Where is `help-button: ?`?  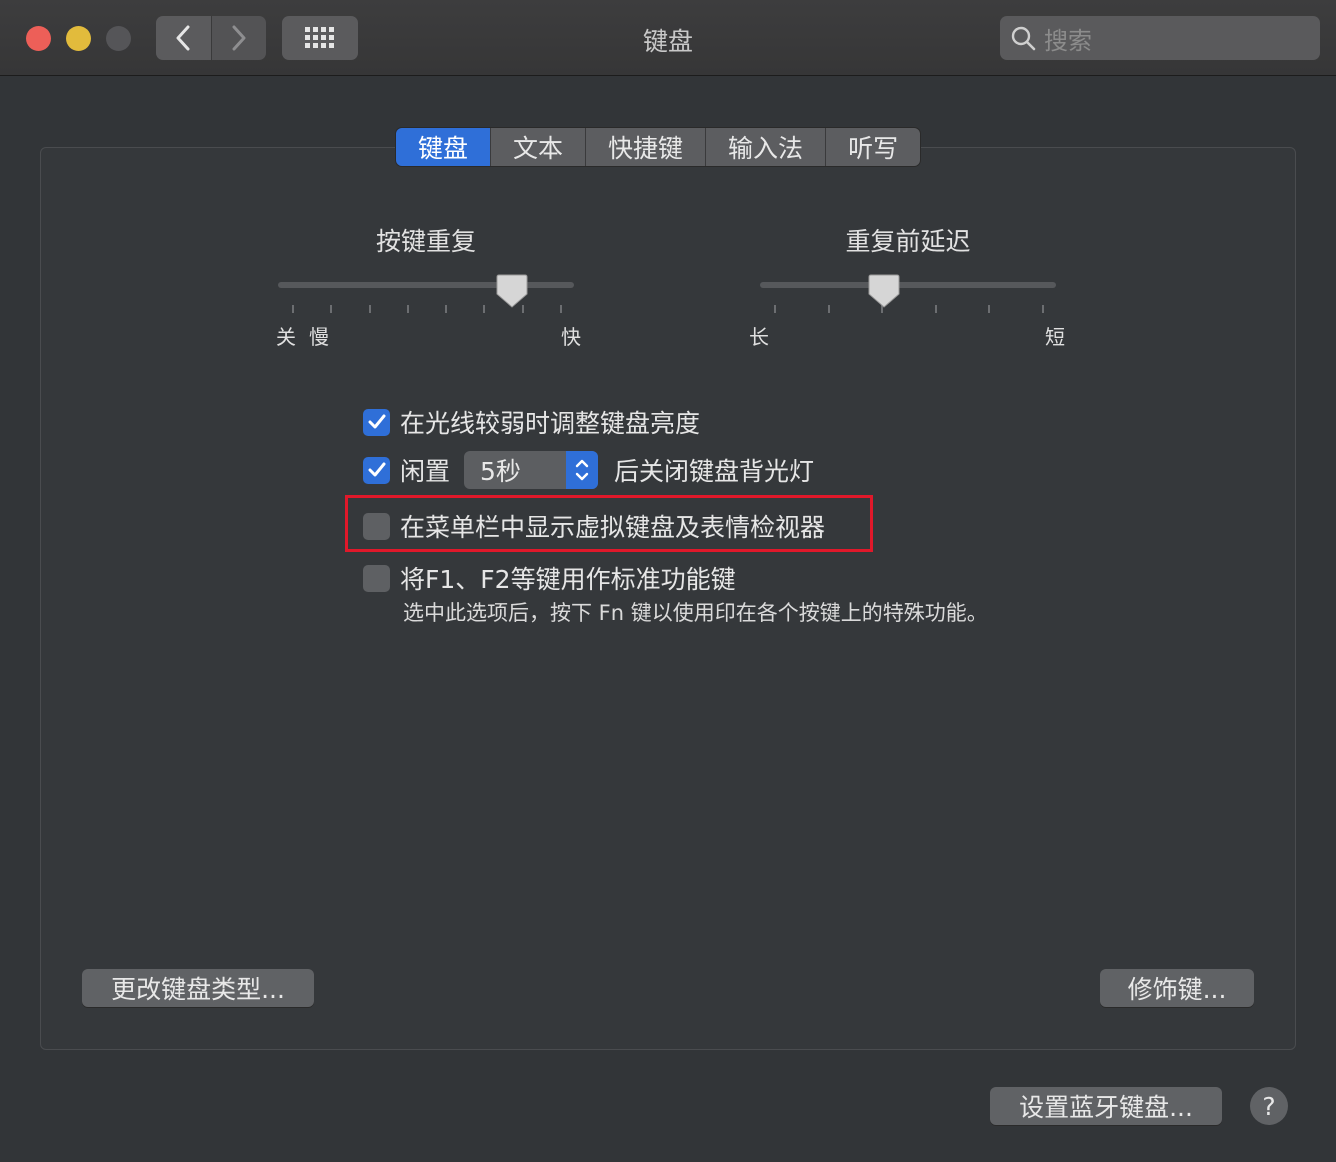
help-button: ? is located at coordinates (1269, 1106).